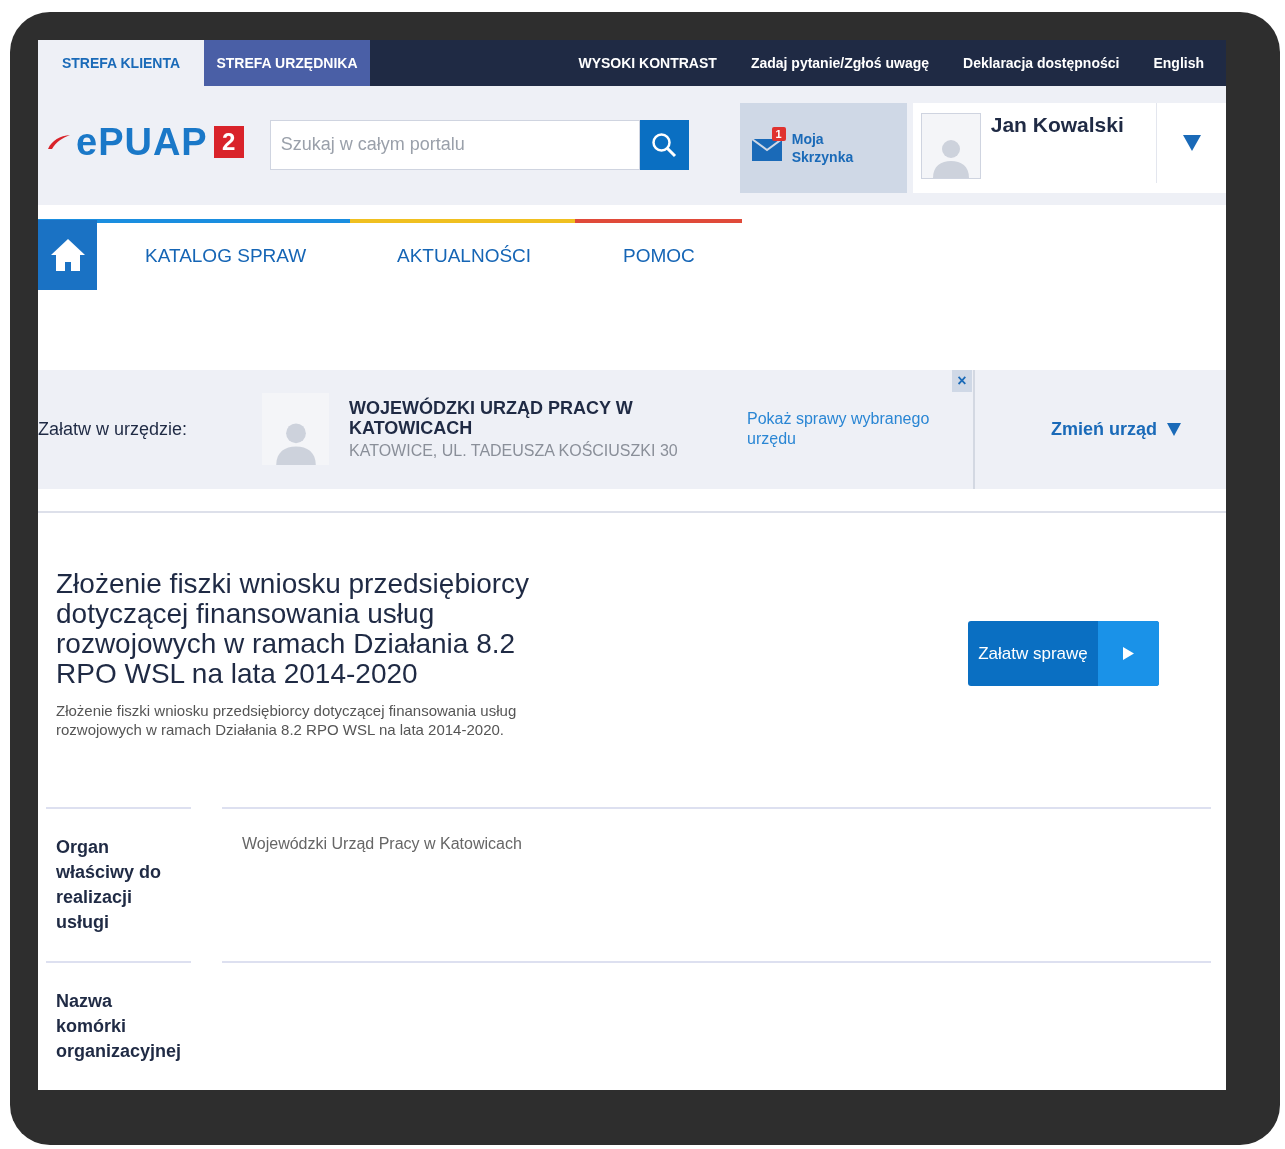 The image size is (1285, 1149). I want to click on envelope-icon, so click(766, 149).